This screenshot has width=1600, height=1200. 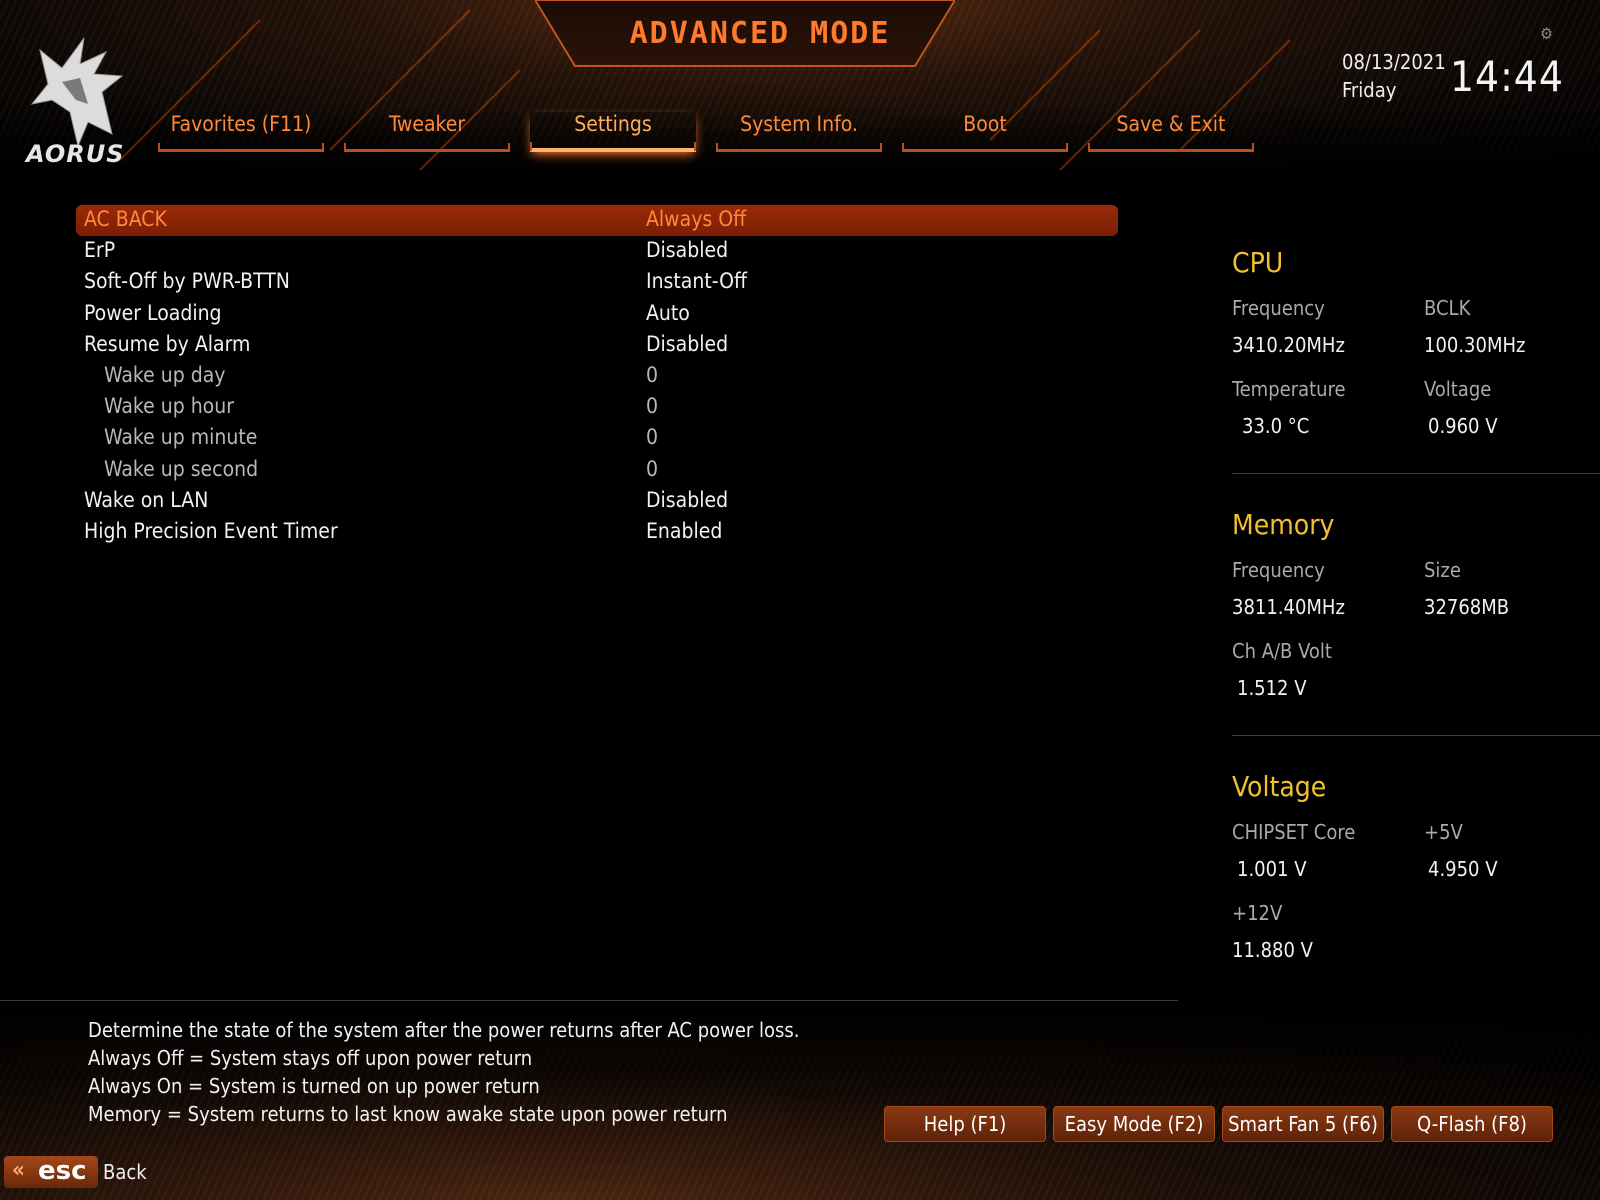 I want to click on plus-5v-label: +5V, so click(x=1443, y=832).